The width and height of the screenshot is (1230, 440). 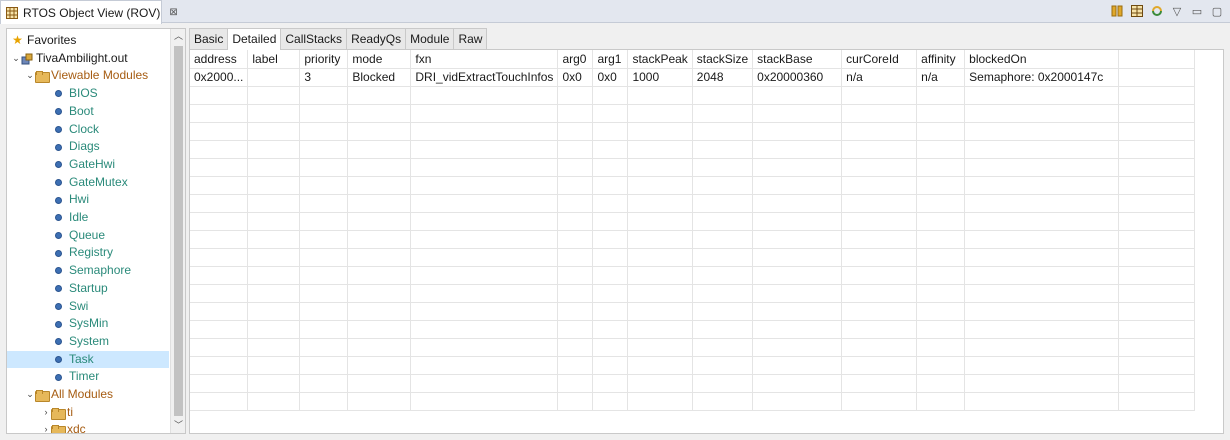 What do you see at coordinates (1177, 11) in the screenshot?
I see `view-menu-icon: ▽` at bounding box center [1177, 11].